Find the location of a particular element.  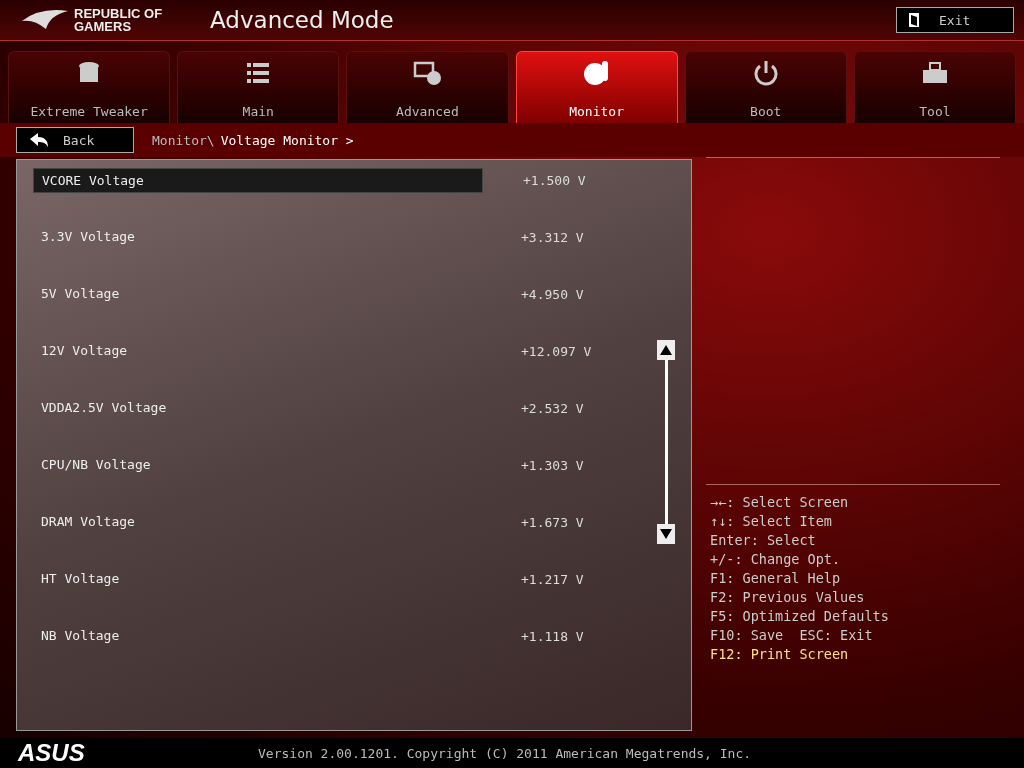

item-label: VDDA2.5V Voltage is located at coordinates (257, 407).